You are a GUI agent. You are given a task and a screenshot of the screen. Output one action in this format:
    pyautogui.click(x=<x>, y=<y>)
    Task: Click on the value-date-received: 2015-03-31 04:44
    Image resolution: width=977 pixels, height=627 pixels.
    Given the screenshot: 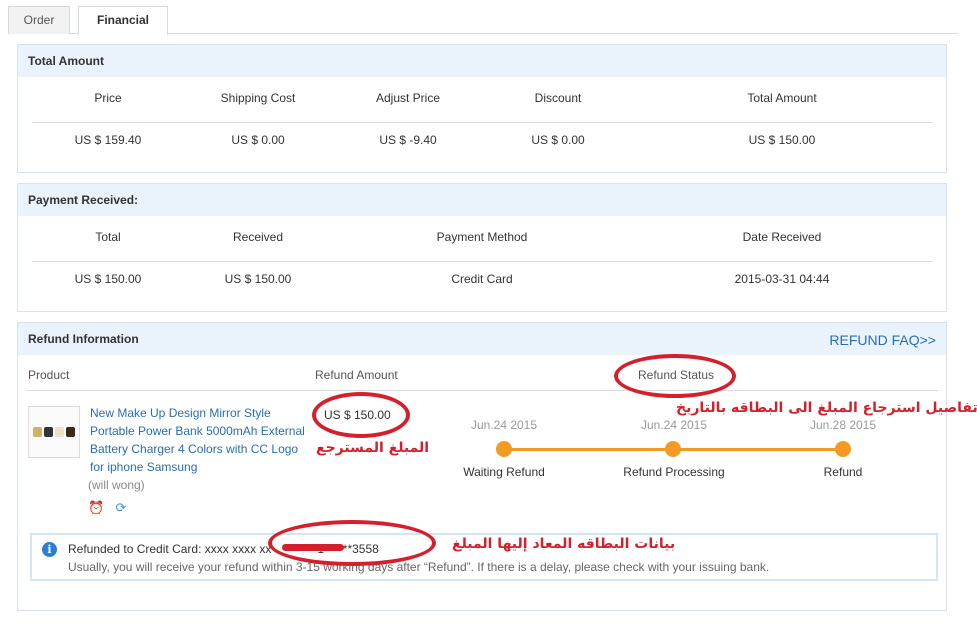 What is the action you would take?
    pyautogui.click(x=782, y=279)
    